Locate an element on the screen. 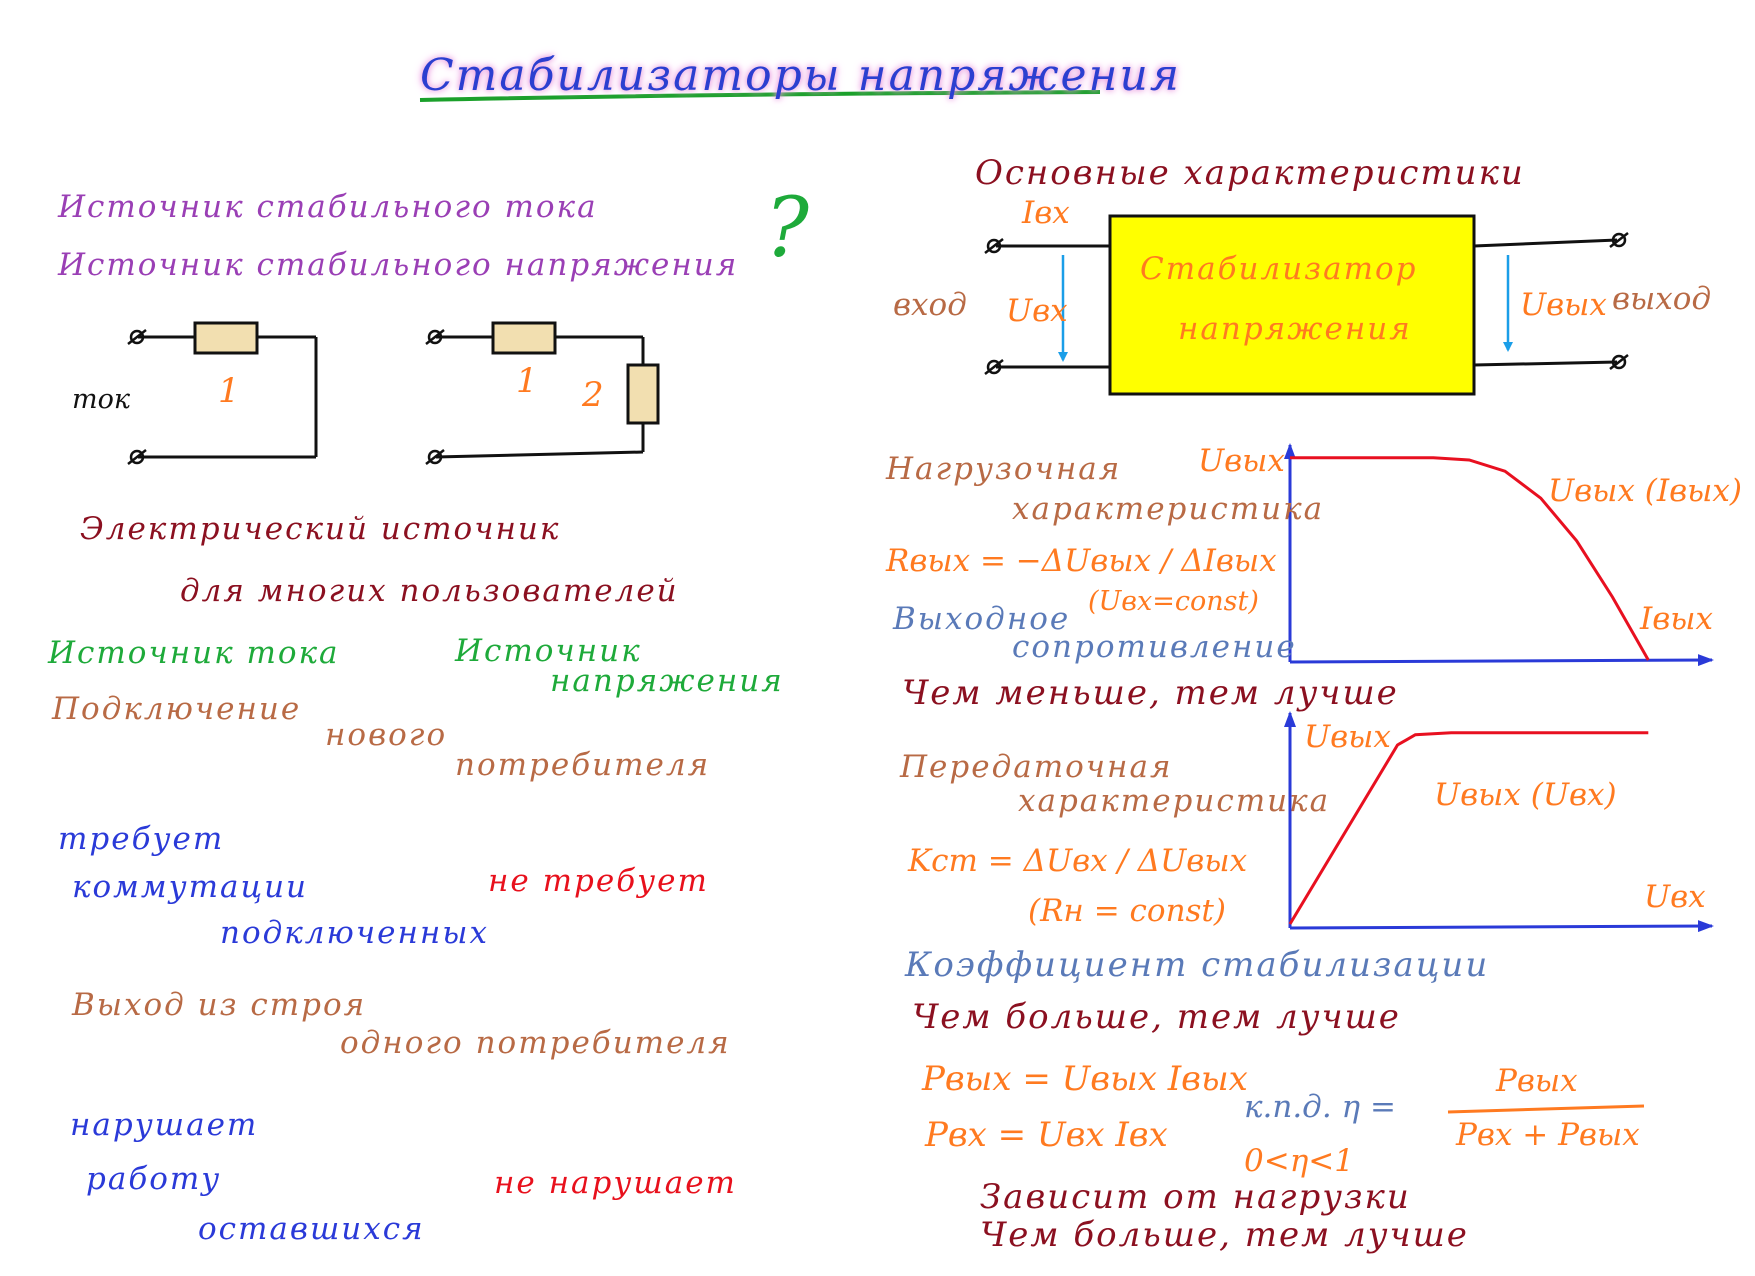 The image size is (1755, 1276). main-characteristics-heading: Основные характеристики is located at coordinates (1250, 173).